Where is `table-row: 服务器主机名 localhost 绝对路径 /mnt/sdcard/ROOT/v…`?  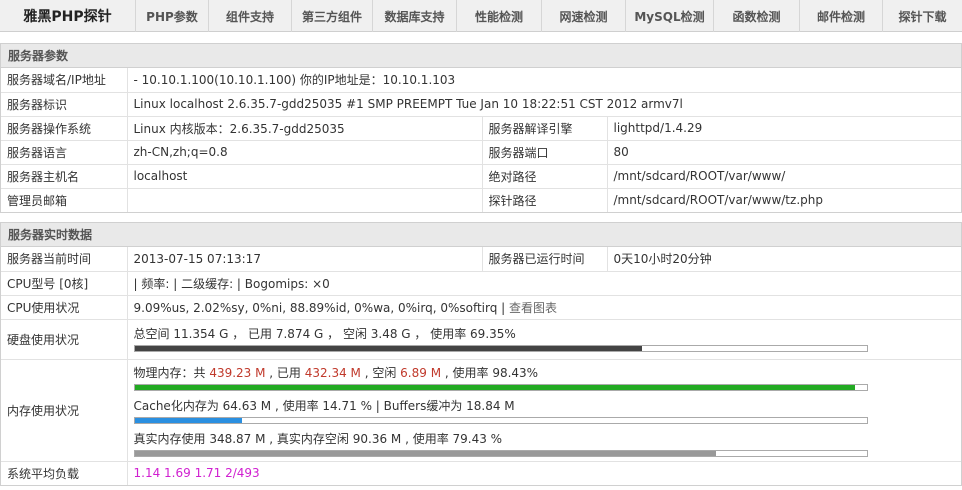
table-row: 服务器主机名 localhost 绝对路径 /mnt/sdcard/ROOT/v… is located at coordinates (481, 176).